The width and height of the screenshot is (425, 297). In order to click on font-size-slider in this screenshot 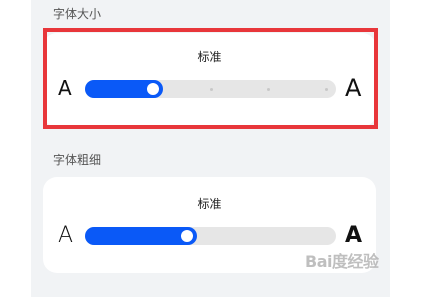, I will do `click(210, 89)`.